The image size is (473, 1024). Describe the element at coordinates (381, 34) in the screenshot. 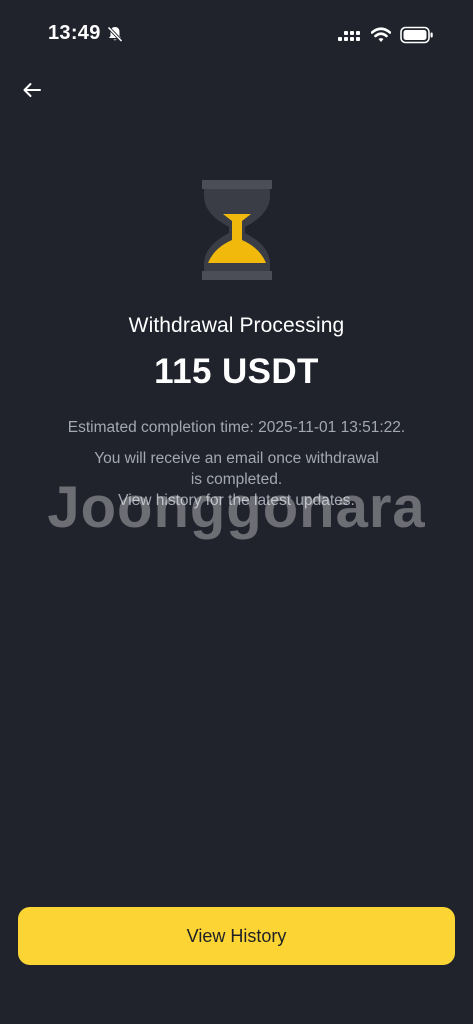

I see `wifi-icon` at that location.